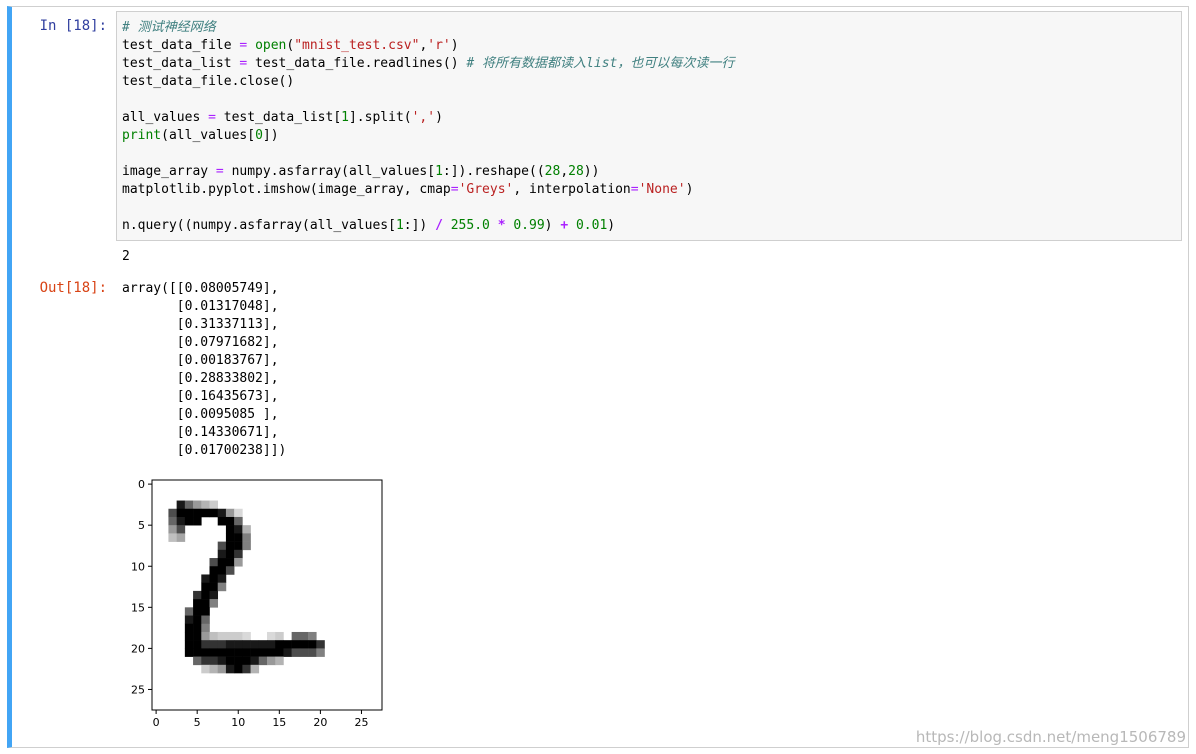 This screenshot has width=1196, height=754. I want to click on code-token: *, so click(501, 225).